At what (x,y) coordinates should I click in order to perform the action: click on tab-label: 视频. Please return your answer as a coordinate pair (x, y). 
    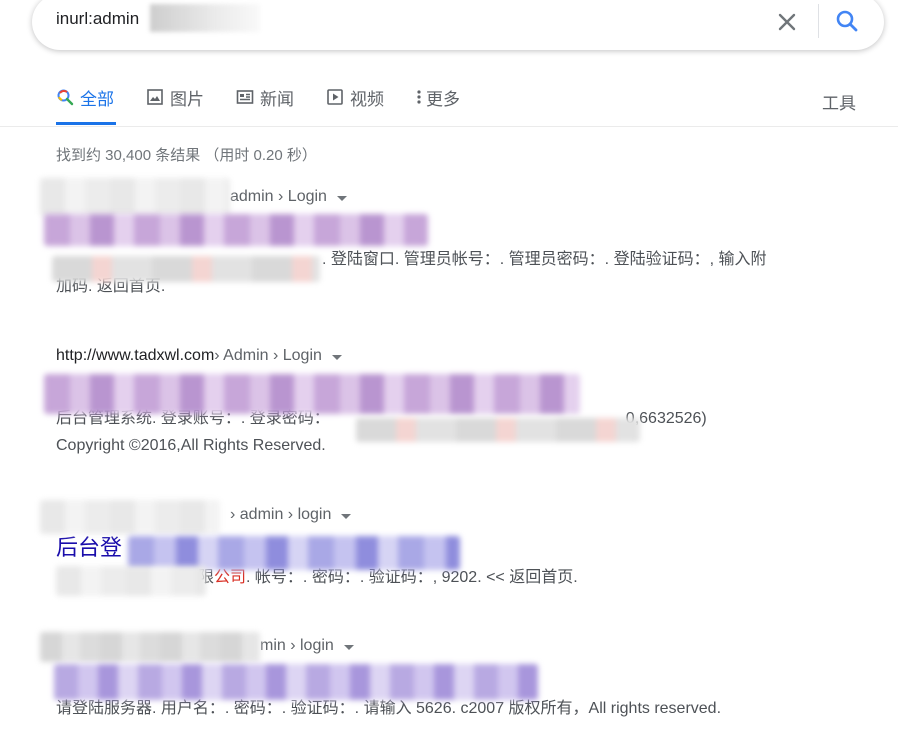
    Looking at the image, I should click on (367, 99).